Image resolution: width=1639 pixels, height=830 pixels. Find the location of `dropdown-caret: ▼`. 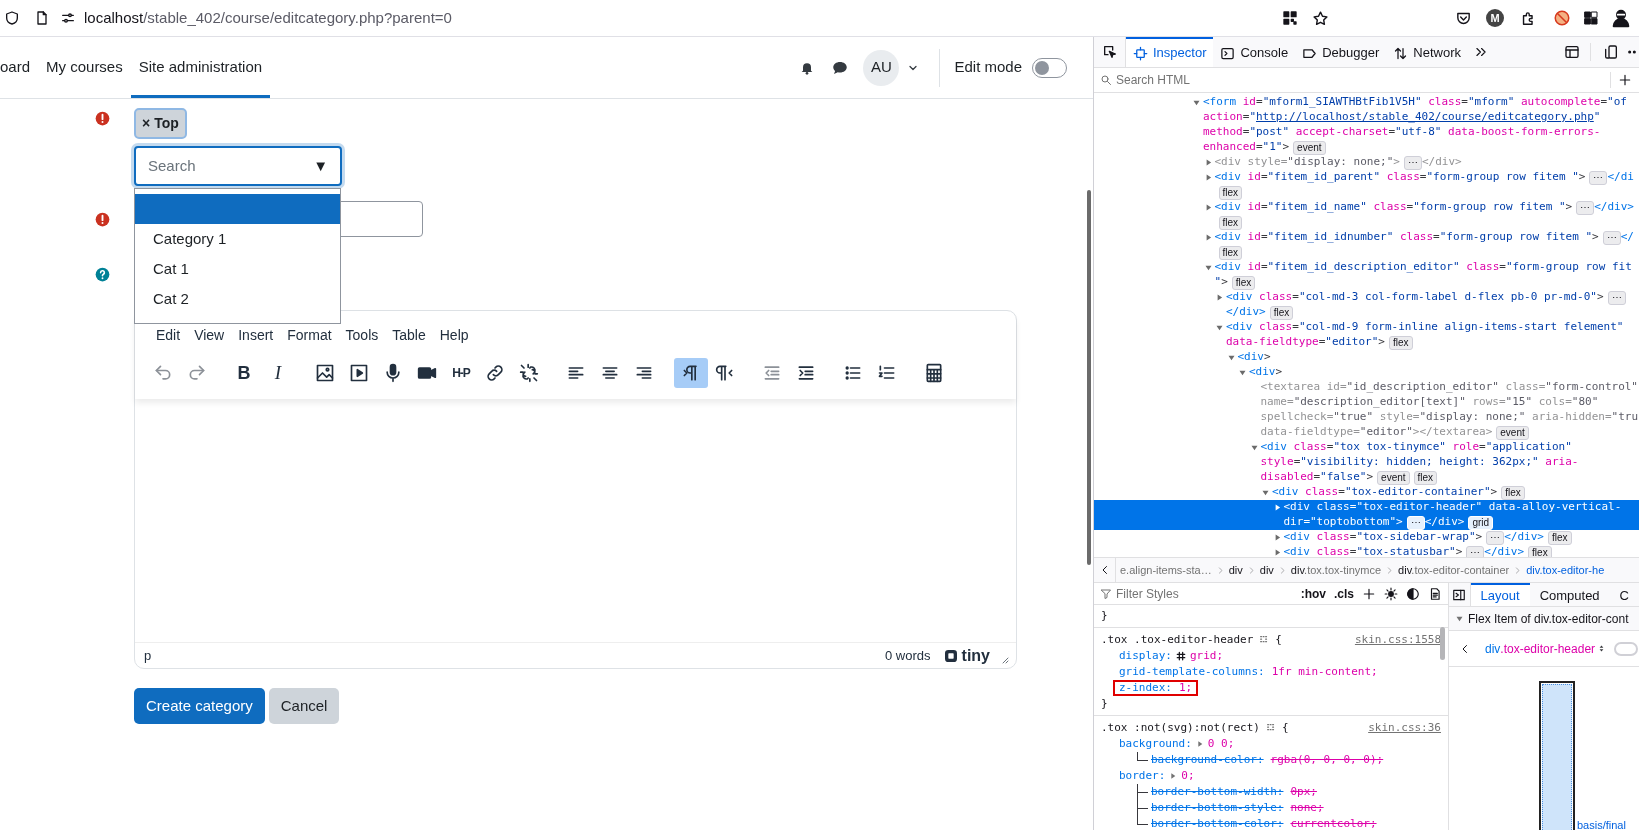

dropdown-caret: ▼ is located at coordinates (320, 166).